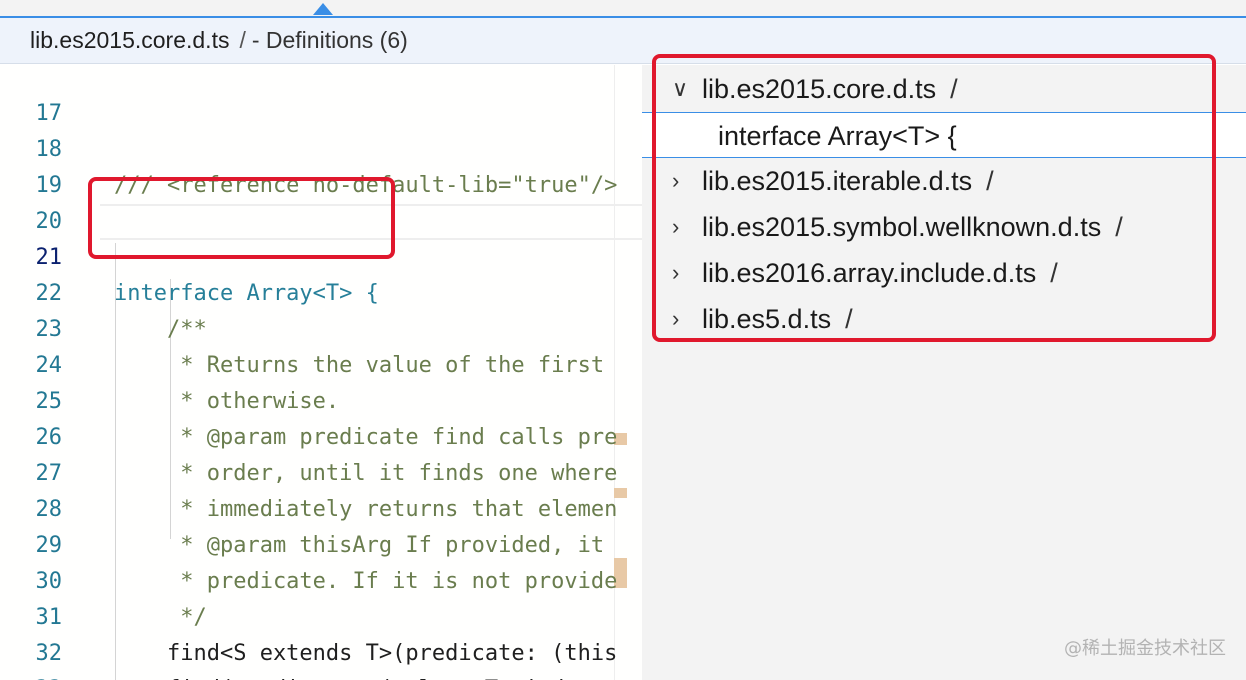 The height and width of the screenshot is (680, 1246). I want to click on code-line: 26 * order, until it finds one where, so click(321, 435).